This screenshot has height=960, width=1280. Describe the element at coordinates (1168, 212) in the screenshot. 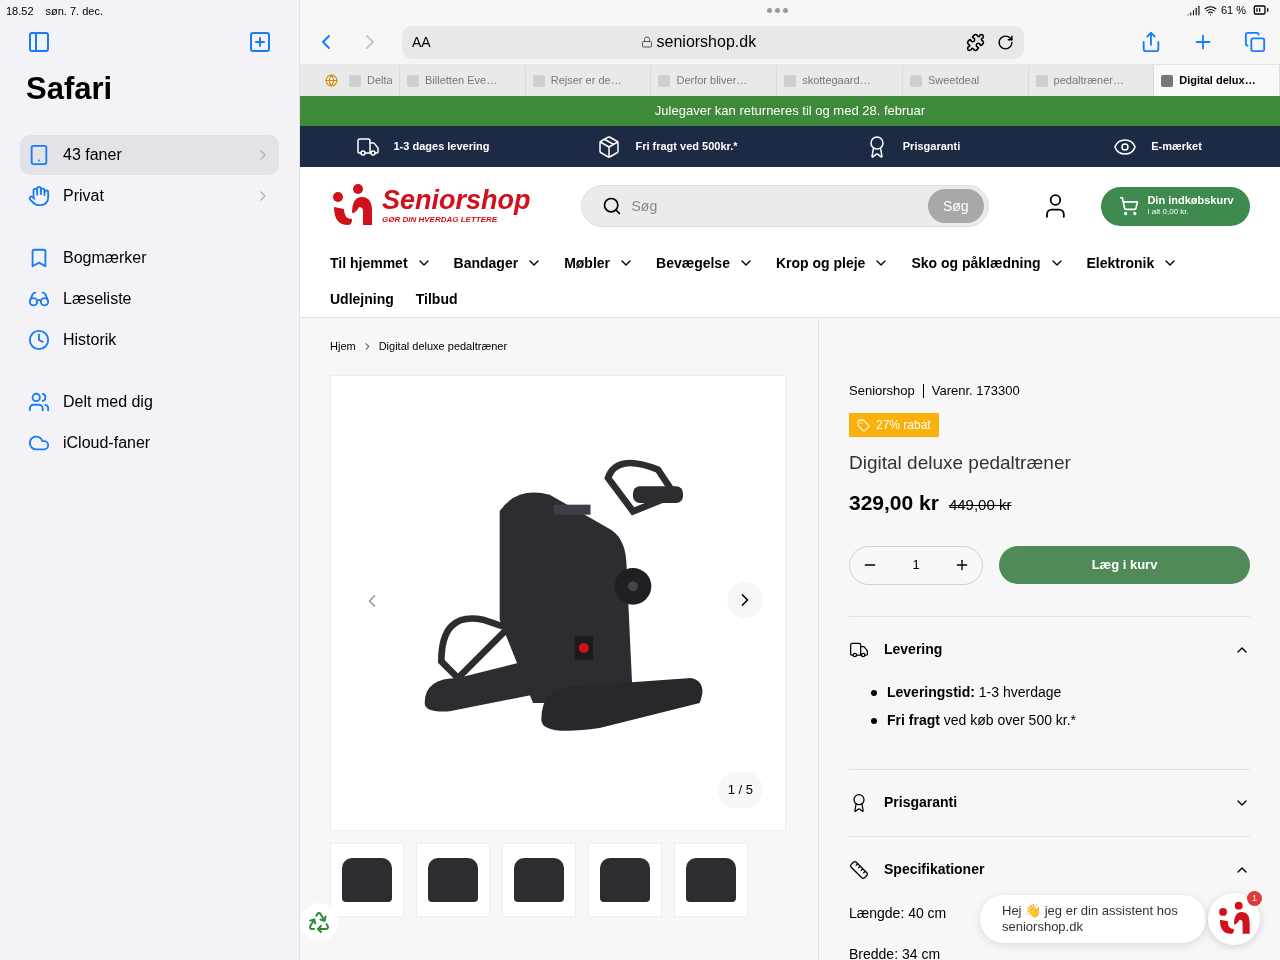

I see `cart-total: I alt 0,00 kr.` at that location.